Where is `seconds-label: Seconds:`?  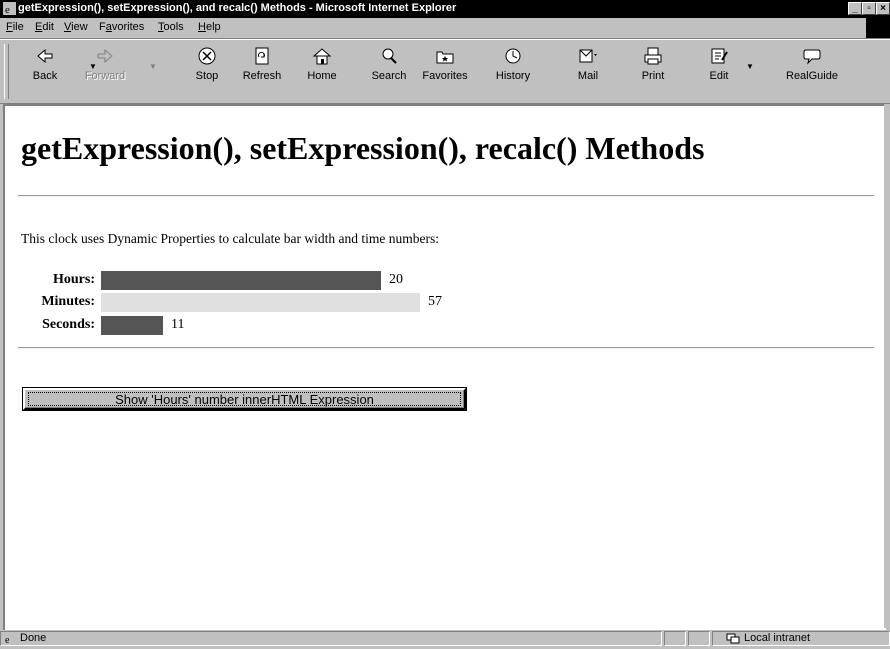
seconds-label: Seconds: is located at coordinates (68, 324).